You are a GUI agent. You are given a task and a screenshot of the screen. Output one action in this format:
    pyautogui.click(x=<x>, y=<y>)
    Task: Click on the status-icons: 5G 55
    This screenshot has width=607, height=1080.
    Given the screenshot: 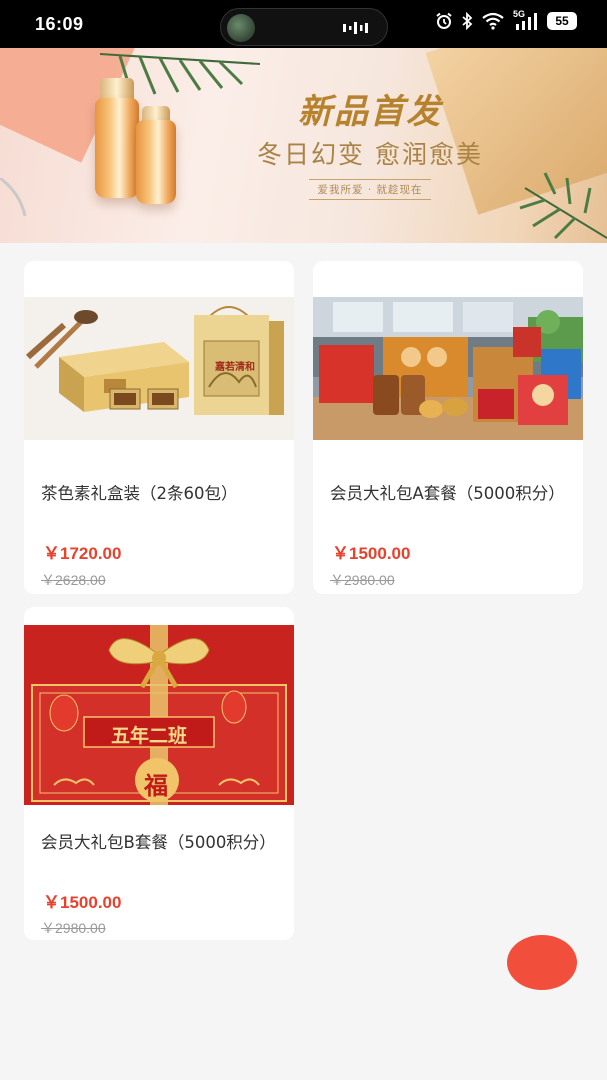 What is the action you would take?
    pyautogui.click(x=506, y=19)
    